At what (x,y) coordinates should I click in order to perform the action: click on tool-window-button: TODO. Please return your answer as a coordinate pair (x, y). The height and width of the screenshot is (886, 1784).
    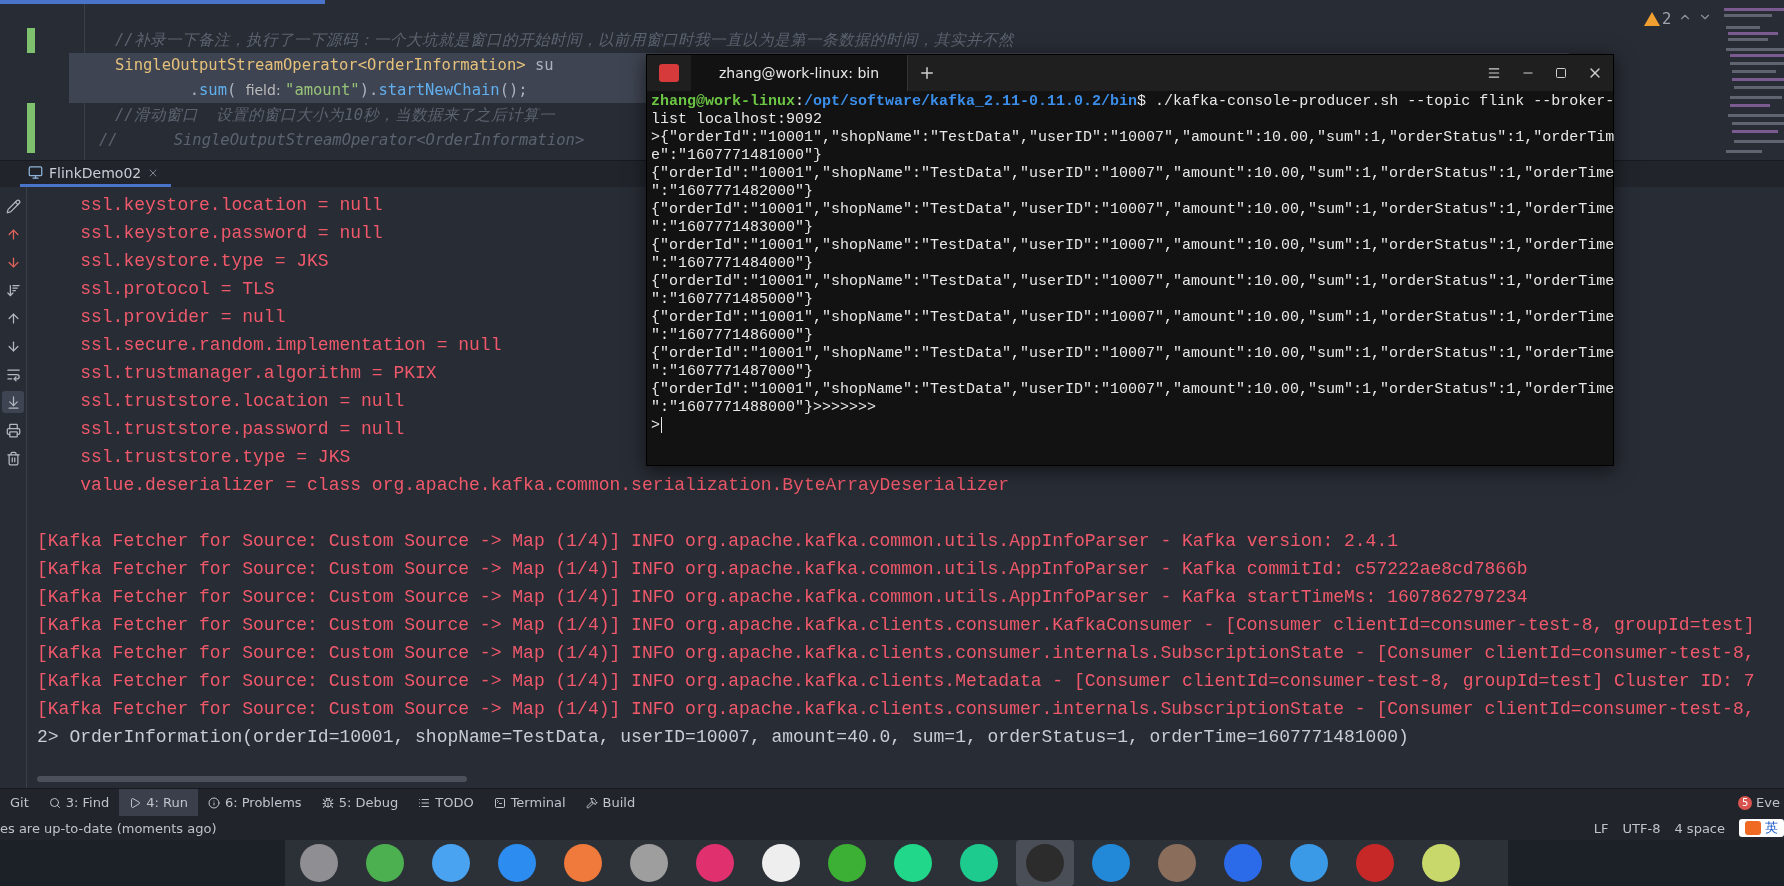
    Looking at the image, I should click on (446, 802).